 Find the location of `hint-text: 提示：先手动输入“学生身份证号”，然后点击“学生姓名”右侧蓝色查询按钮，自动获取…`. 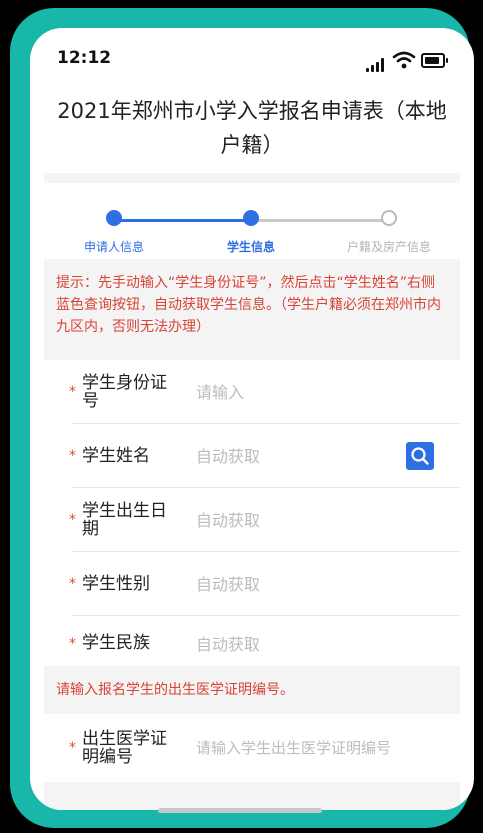

hint-text: 提示：先手动输入“学生身份证号”，然后点击“学生姓名”右侧蓝色查询按钮，自动获取… is located at coordinates (252, 304).